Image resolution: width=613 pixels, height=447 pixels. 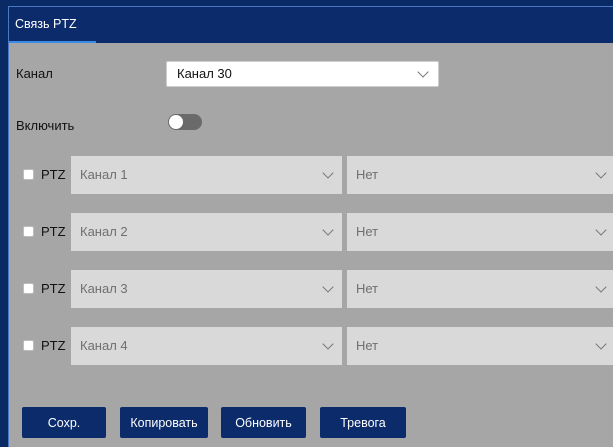 What do you see at coordinates (53, 288) in the screenshot?
I see `ptz-label-3: PTZ` at bounding box center [53, 288].